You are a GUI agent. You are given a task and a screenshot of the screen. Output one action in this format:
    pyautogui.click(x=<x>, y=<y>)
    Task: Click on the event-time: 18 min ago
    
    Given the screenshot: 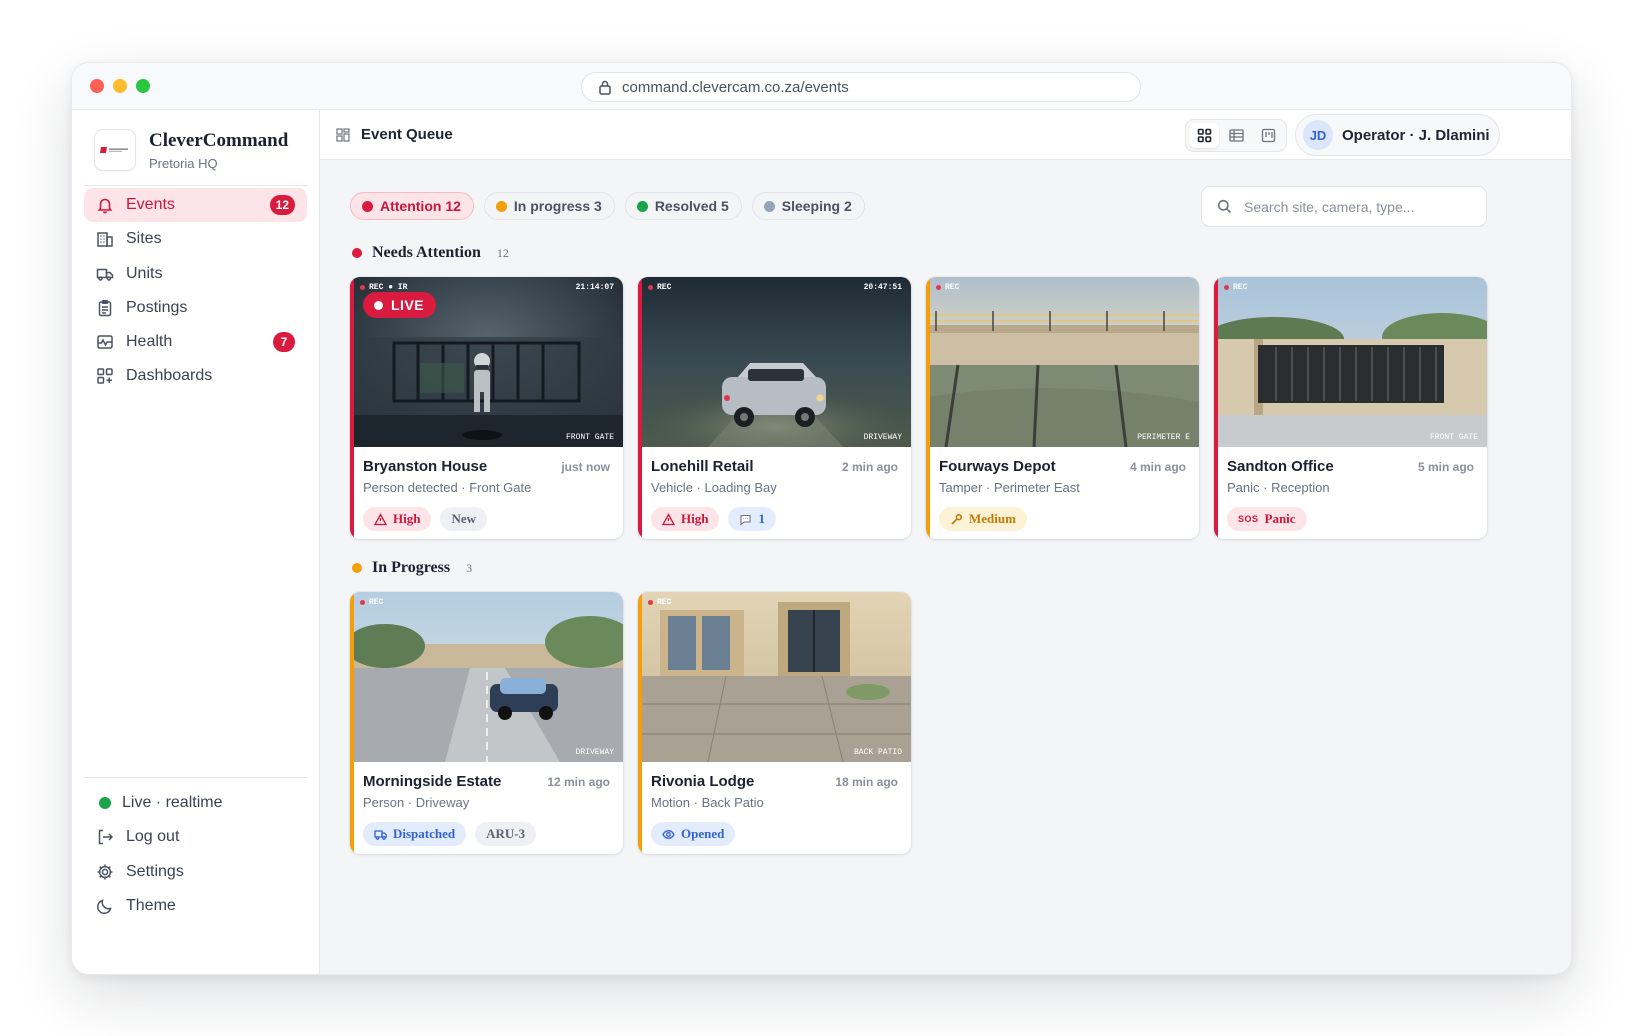 What is the action you would take?
    pyautogui.click(x=866, y=782)
    